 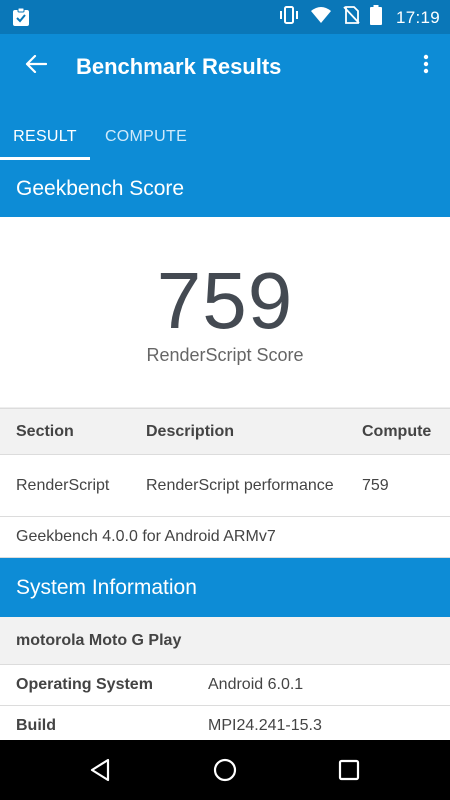 I want to click on geekbench-version: Geekbench 4.0.0 for Android ARMv7, so click(x=225, y=537).